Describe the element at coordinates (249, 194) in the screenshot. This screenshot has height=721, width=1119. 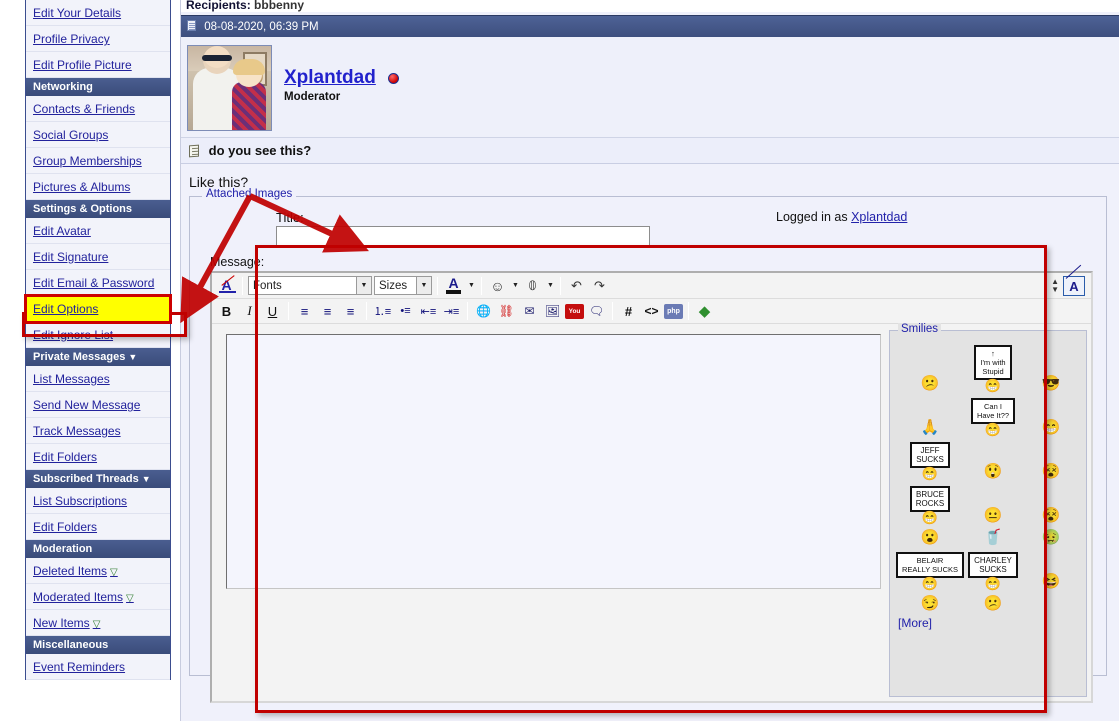
I see `attached-images-legend: Attached Images` at that location.